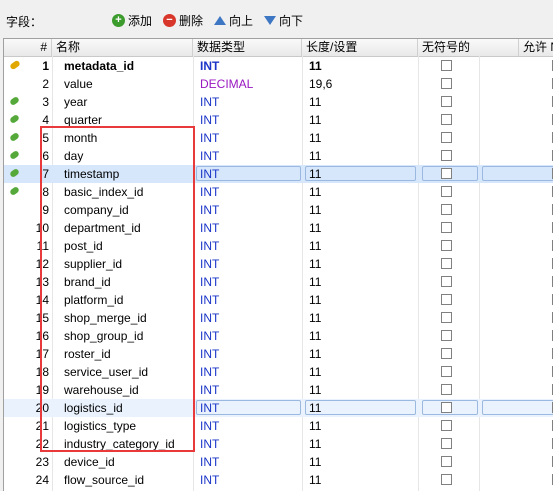 This screenshot has height=491, width=553. I want to click on field-row: 15 shop_merge_id INT 11, so click(278, 318).